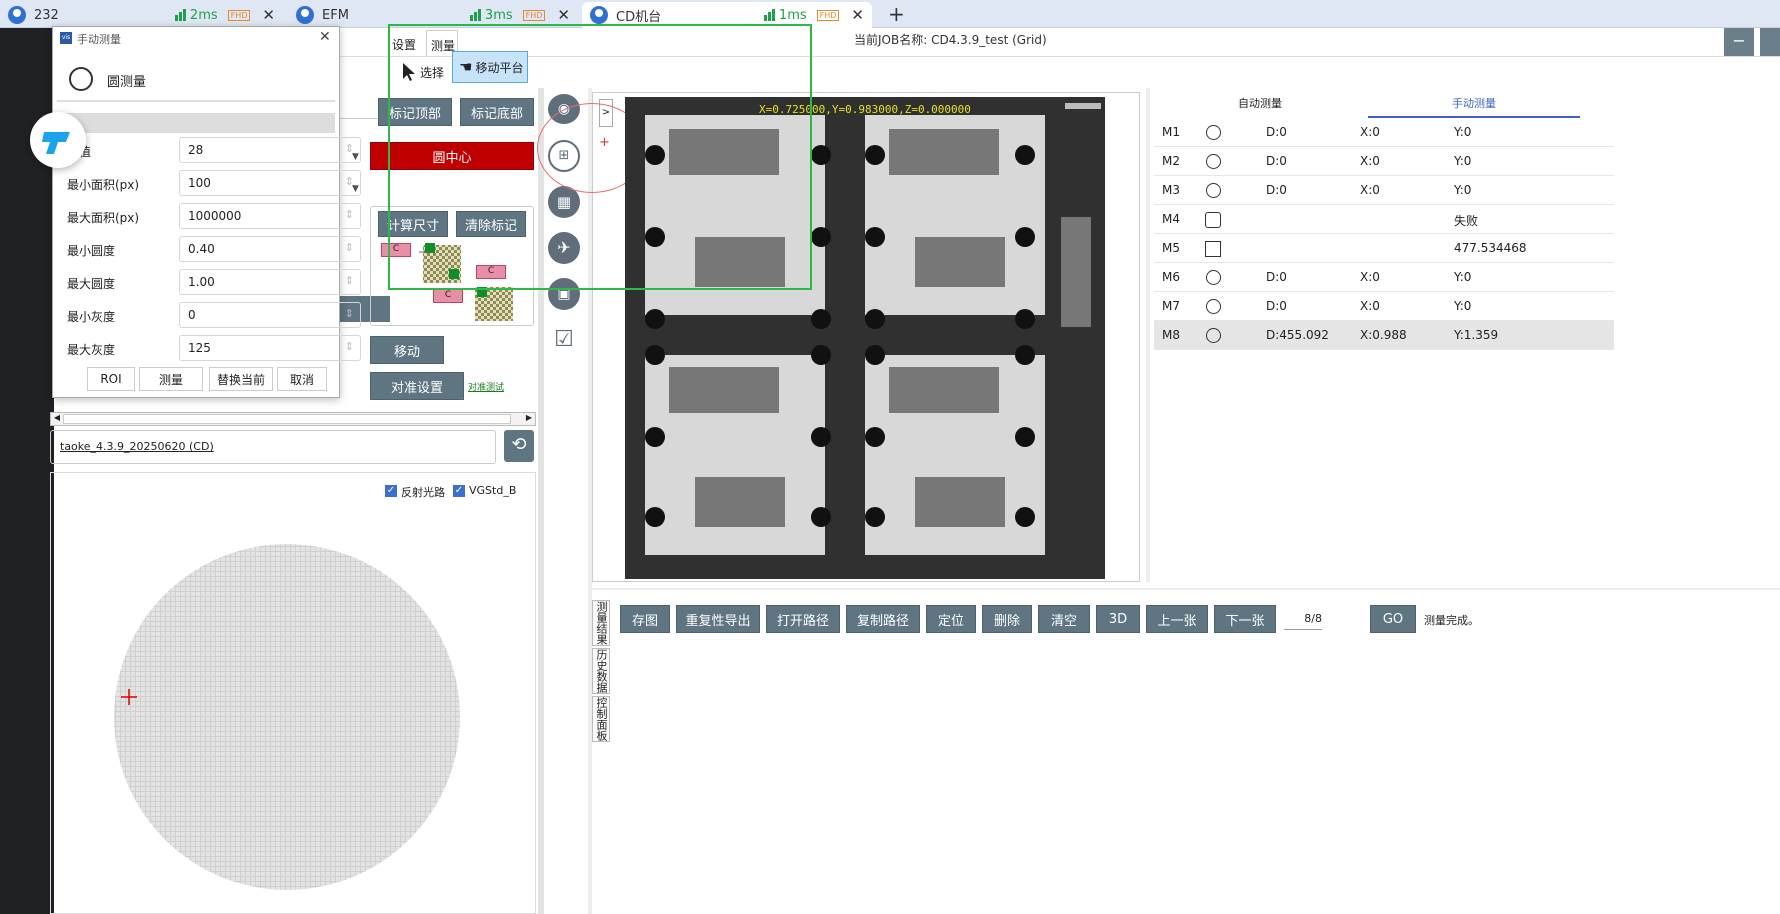 The image size is (1780, 914). I want to click on wafer-map-panel: ✓ 反射光路 ✓ VGStd_B, so click(293, 693).